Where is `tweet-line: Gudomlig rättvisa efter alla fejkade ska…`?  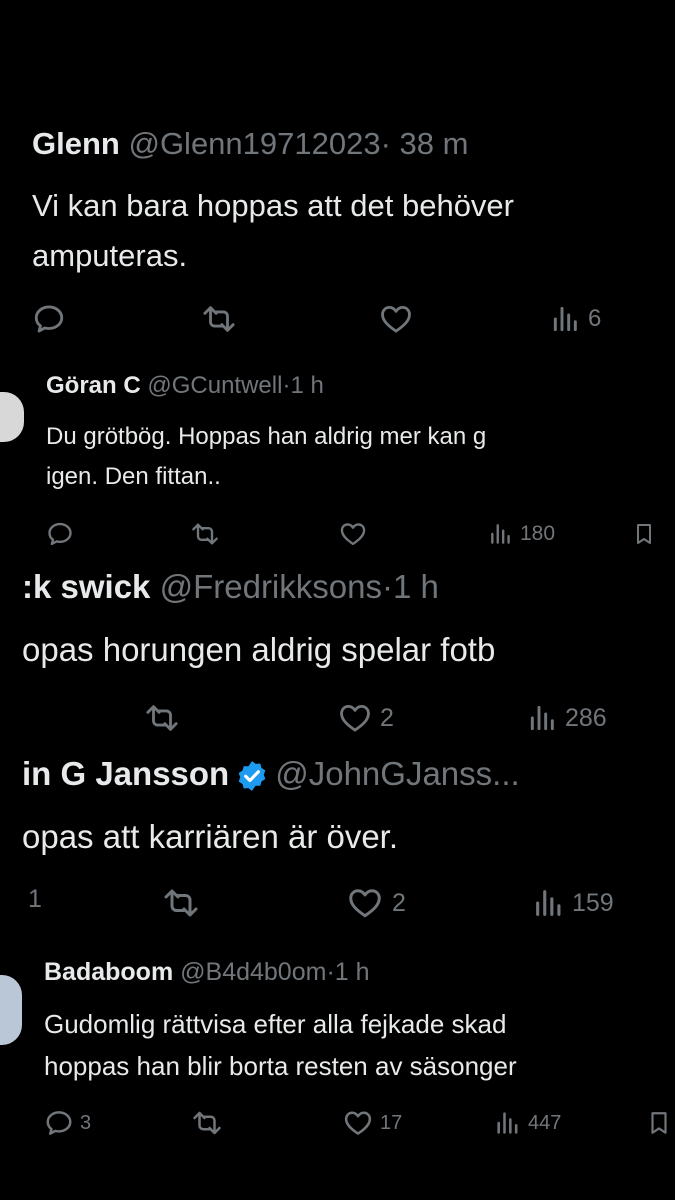
tweet-line: Gudomlig rättvisa efter alla fejkade ska… is located at coordinates (275, 1024).